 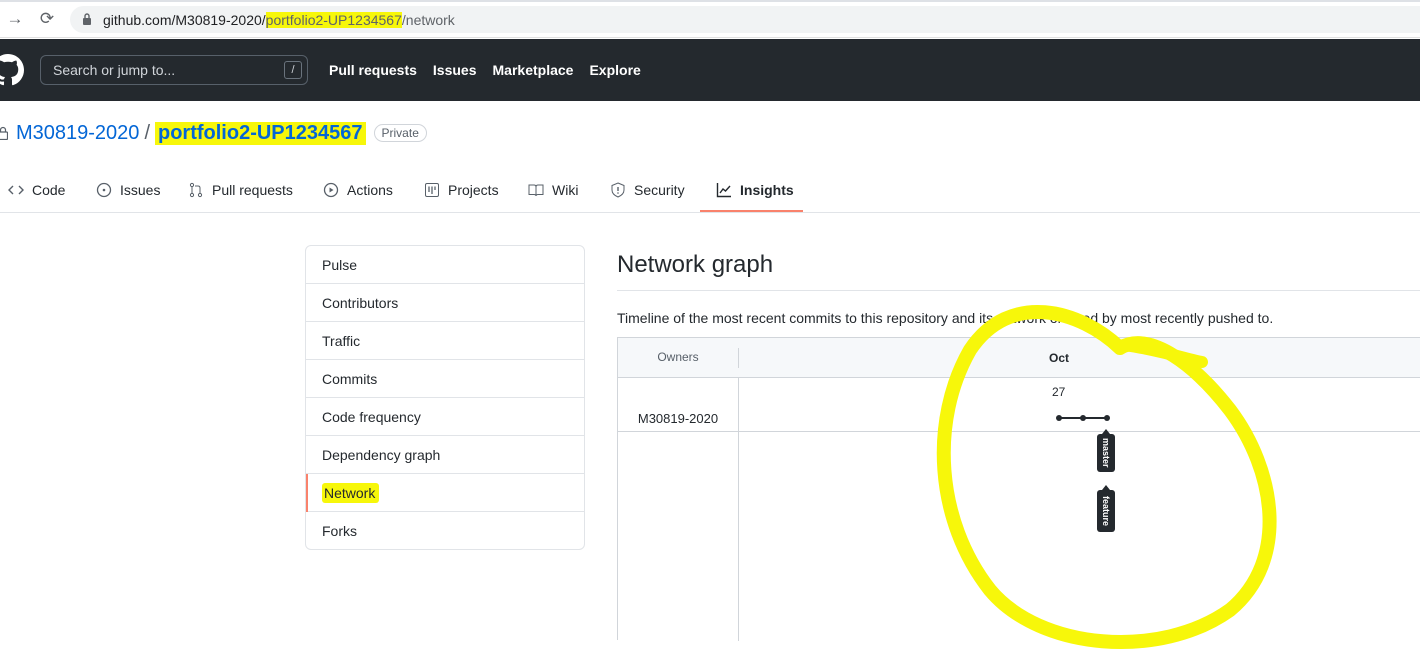 I want to click on search-input, so click(x=156, y=70).